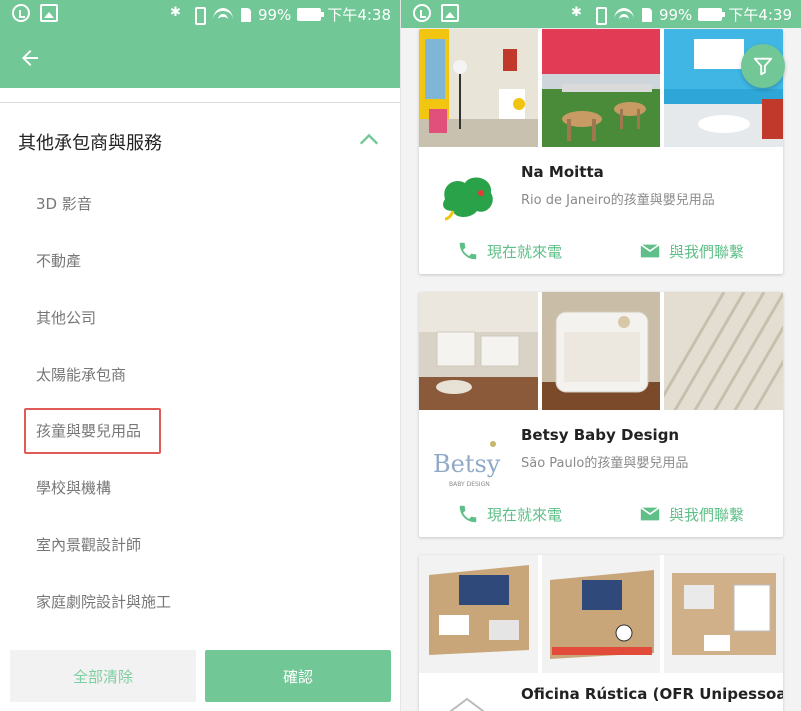 The width and height of the screenshot is (801, 711). I want to click on status-bar: 99% 下午4:39, so click(601, 14).